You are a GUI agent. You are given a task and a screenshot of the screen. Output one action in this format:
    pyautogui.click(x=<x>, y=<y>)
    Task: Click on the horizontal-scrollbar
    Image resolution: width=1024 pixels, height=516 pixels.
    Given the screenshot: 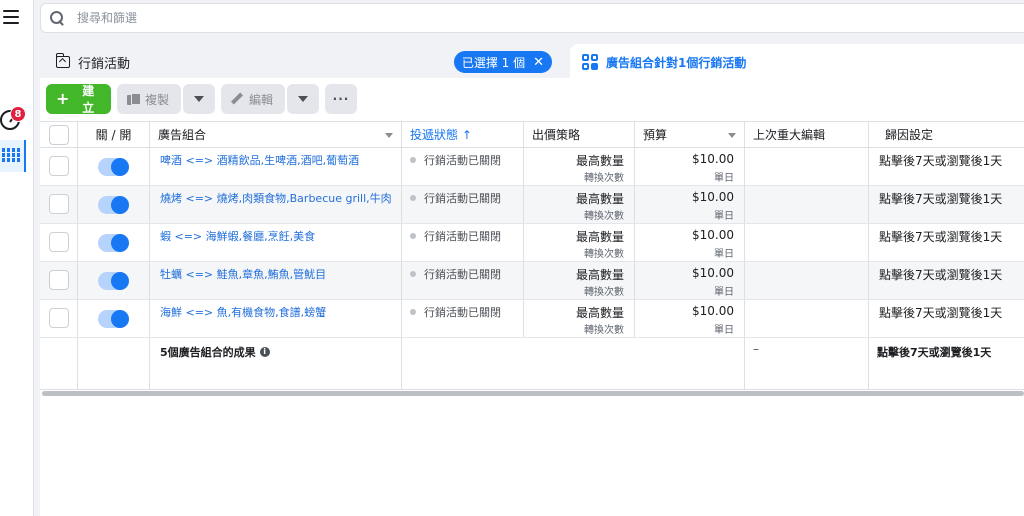 What is the action you would take?
    pyautogui.click(x=533, y=393)
    